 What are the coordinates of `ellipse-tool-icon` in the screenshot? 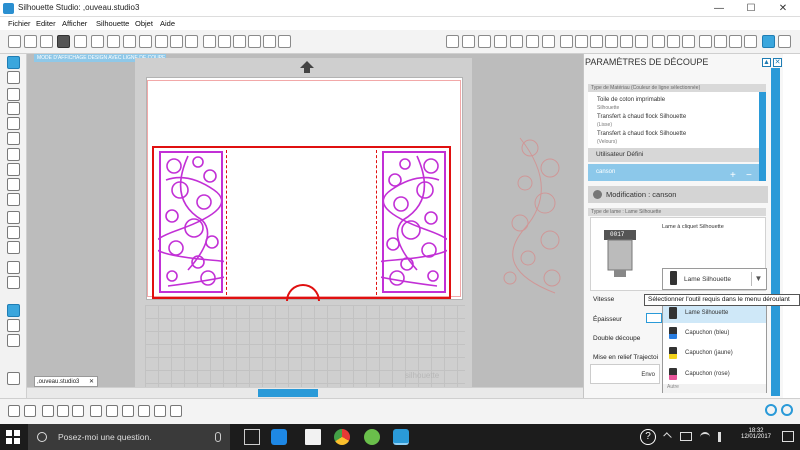 It's located at (13, 138).